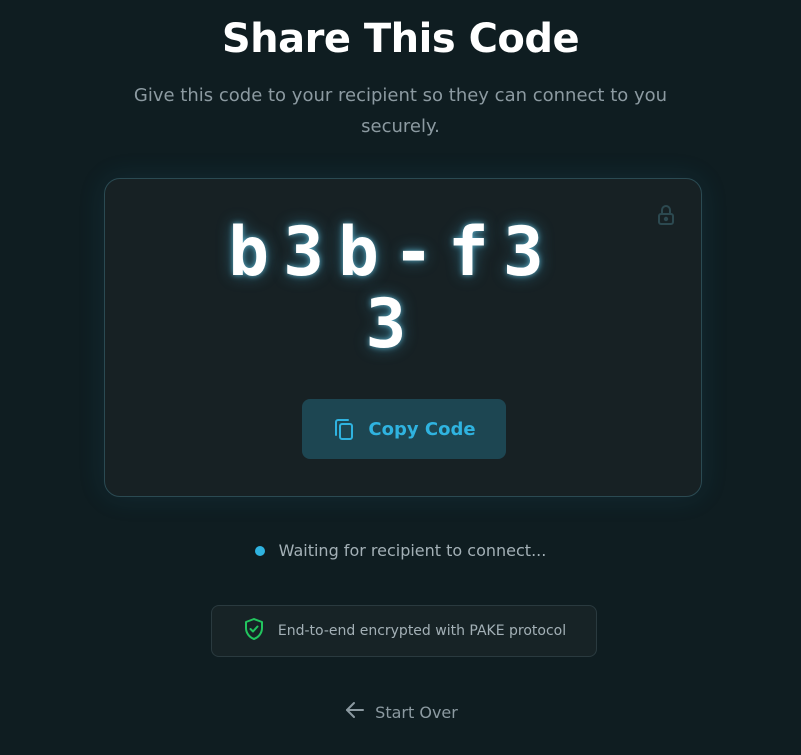 This screenshot has height=755, width=801. I want to click on copy-code-button: Copy Code, so click(404, 429).